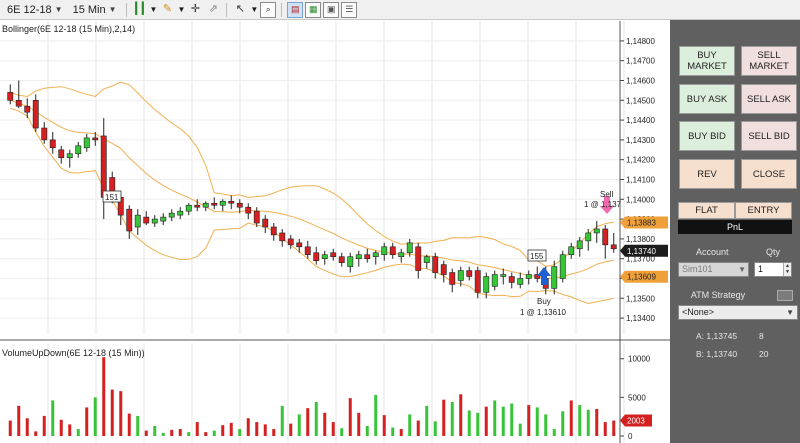 The width and height of the screenshot is (800, 443). What do you see at coordinates (35, 10) in the screenshot?
I see `instrument-selector: 6E 12-18 ▼` at bounding box center [35, 10].